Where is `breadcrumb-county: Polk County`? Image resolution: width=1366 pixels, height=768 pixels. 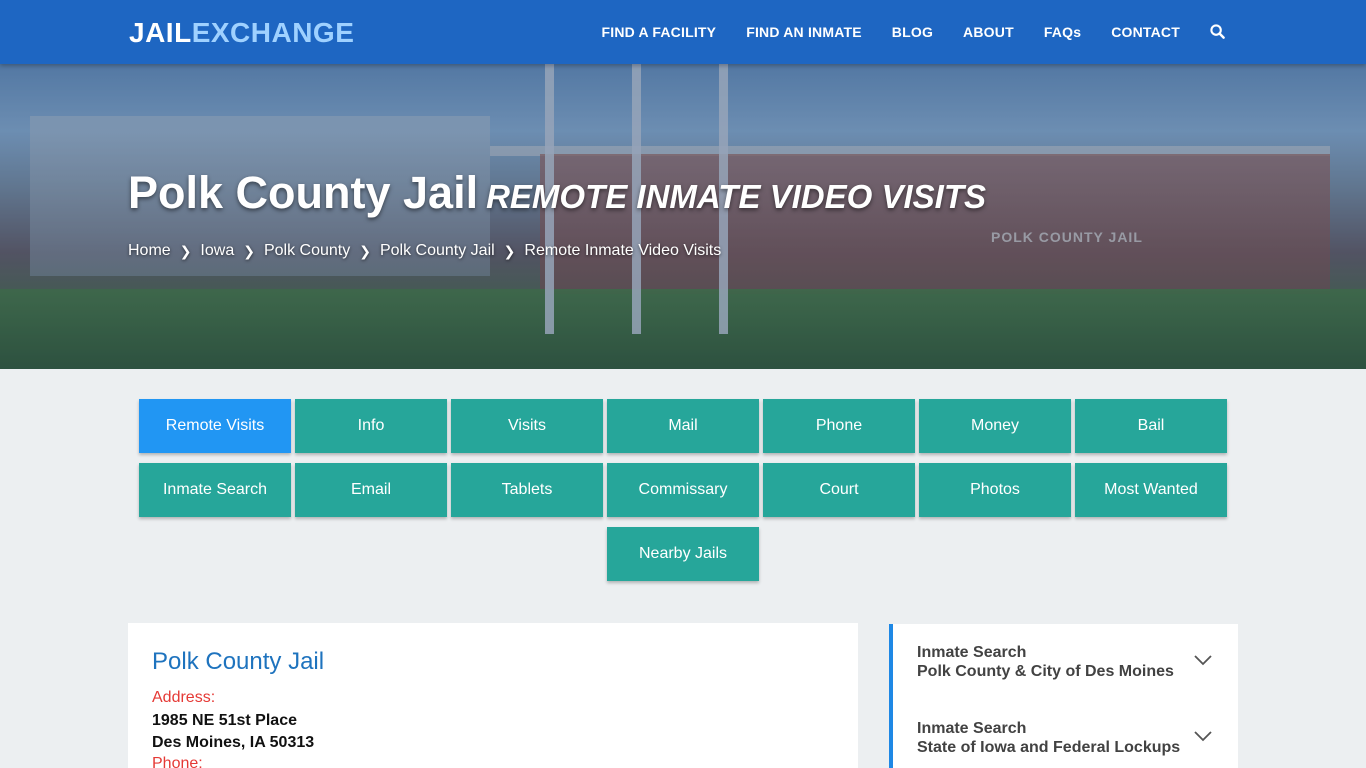
breadcrumb-county: Polk County is located at coordinates (307, 251).